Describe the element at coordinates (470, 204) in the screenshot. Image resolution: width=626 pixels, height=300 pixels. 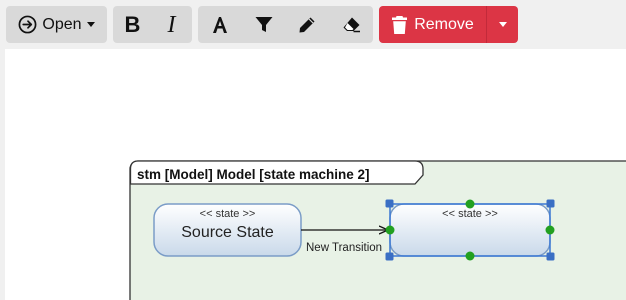
I see `resize-handle-top` at that location.